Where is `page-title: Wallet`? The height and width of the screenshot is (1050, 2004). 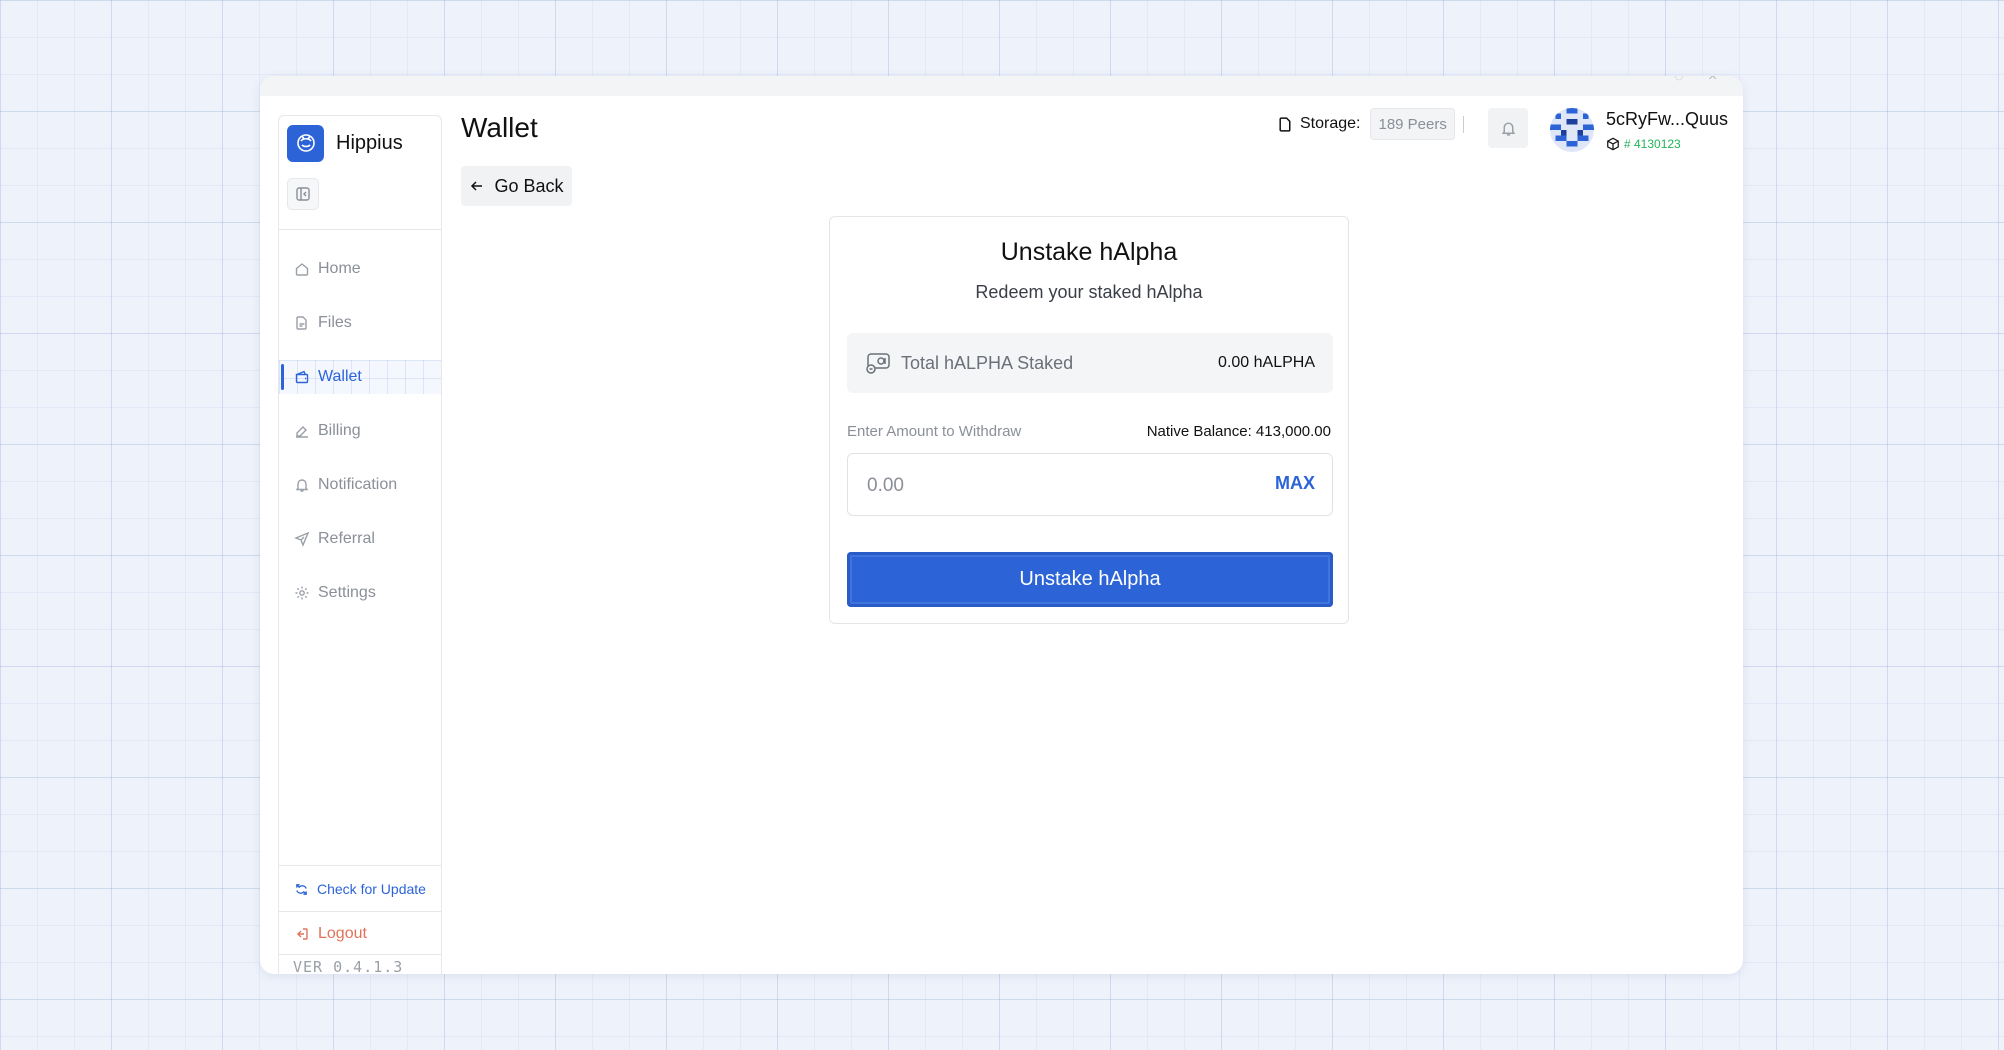 page-title: Wallet is located at coordinates (499, 127).